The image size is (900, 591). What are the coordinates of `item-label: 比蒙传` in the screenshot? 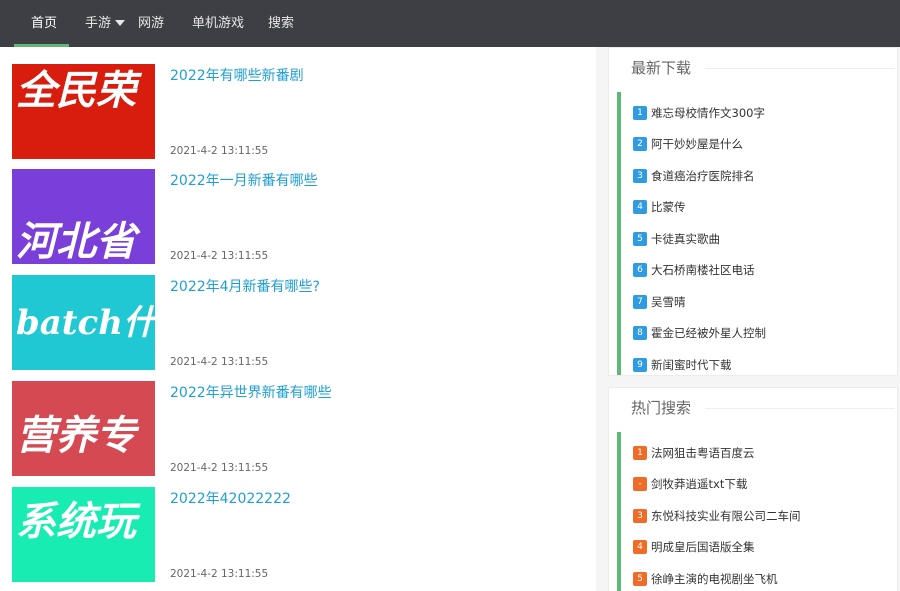 It's located at (668, 207).